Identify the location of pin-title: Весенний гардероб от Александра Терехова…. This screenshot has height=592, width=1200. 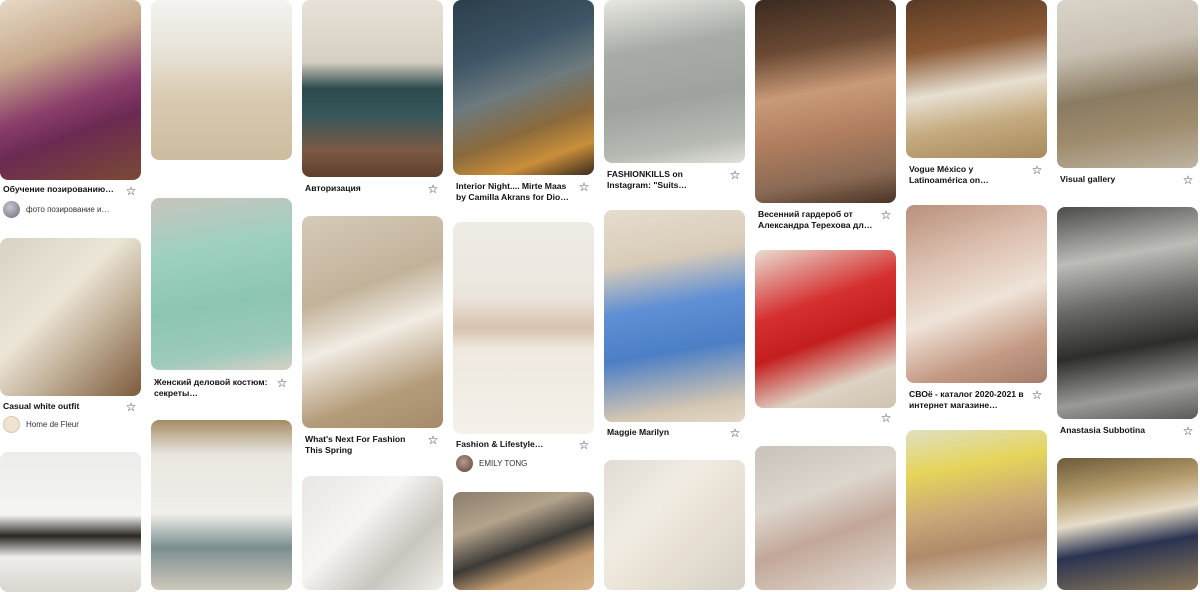
(817, 220).